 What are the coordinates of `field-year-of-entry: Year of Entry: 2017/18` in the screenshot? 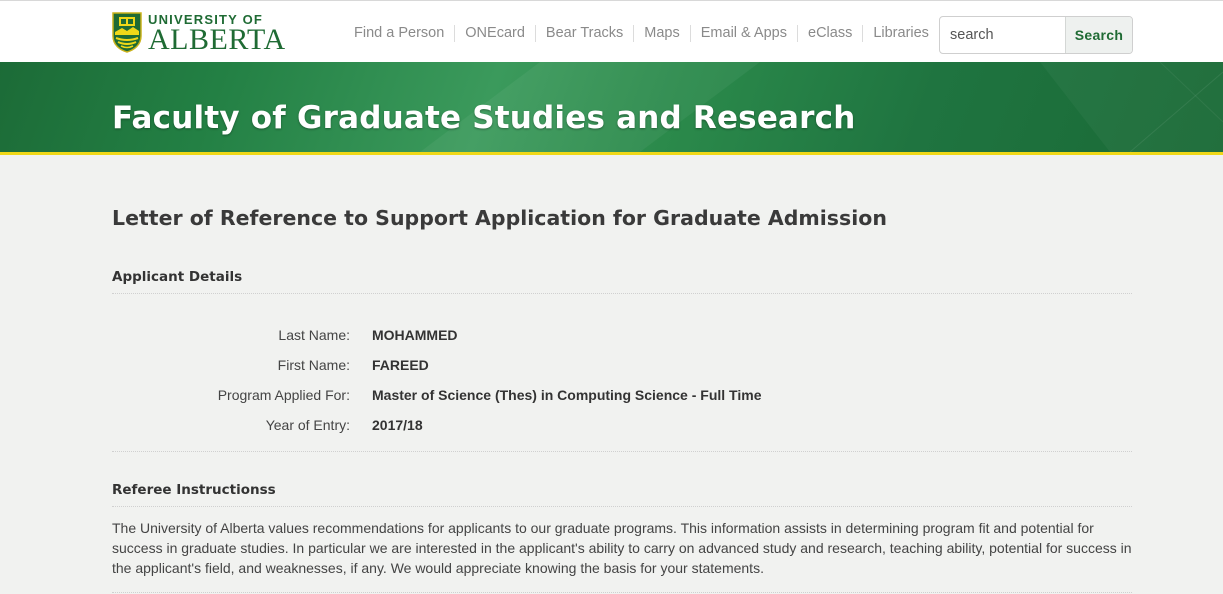 It's located at (622, 427).